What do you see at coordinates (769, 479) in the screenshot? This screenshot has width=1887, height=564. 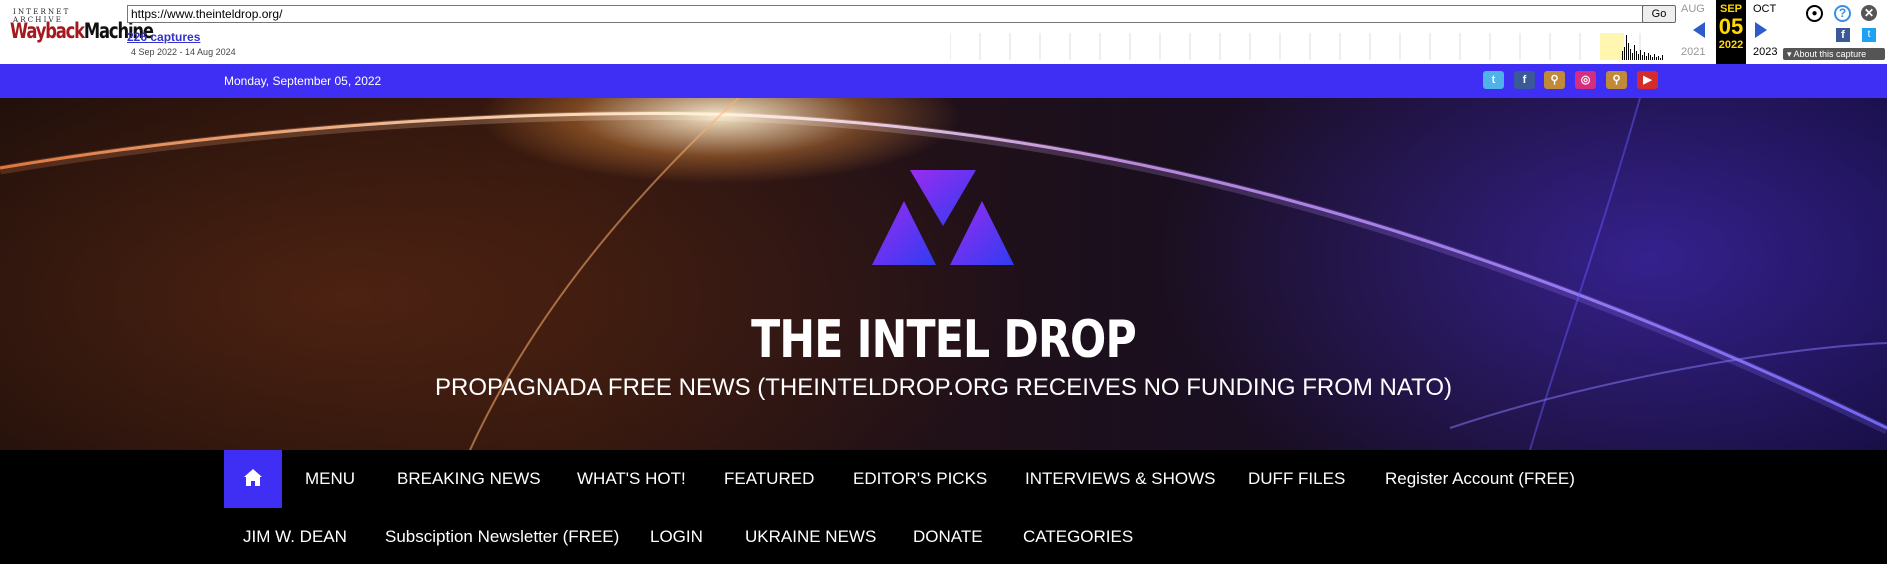 I see `nav-item-featured: FEATURED` at bounding box center [769, 479].